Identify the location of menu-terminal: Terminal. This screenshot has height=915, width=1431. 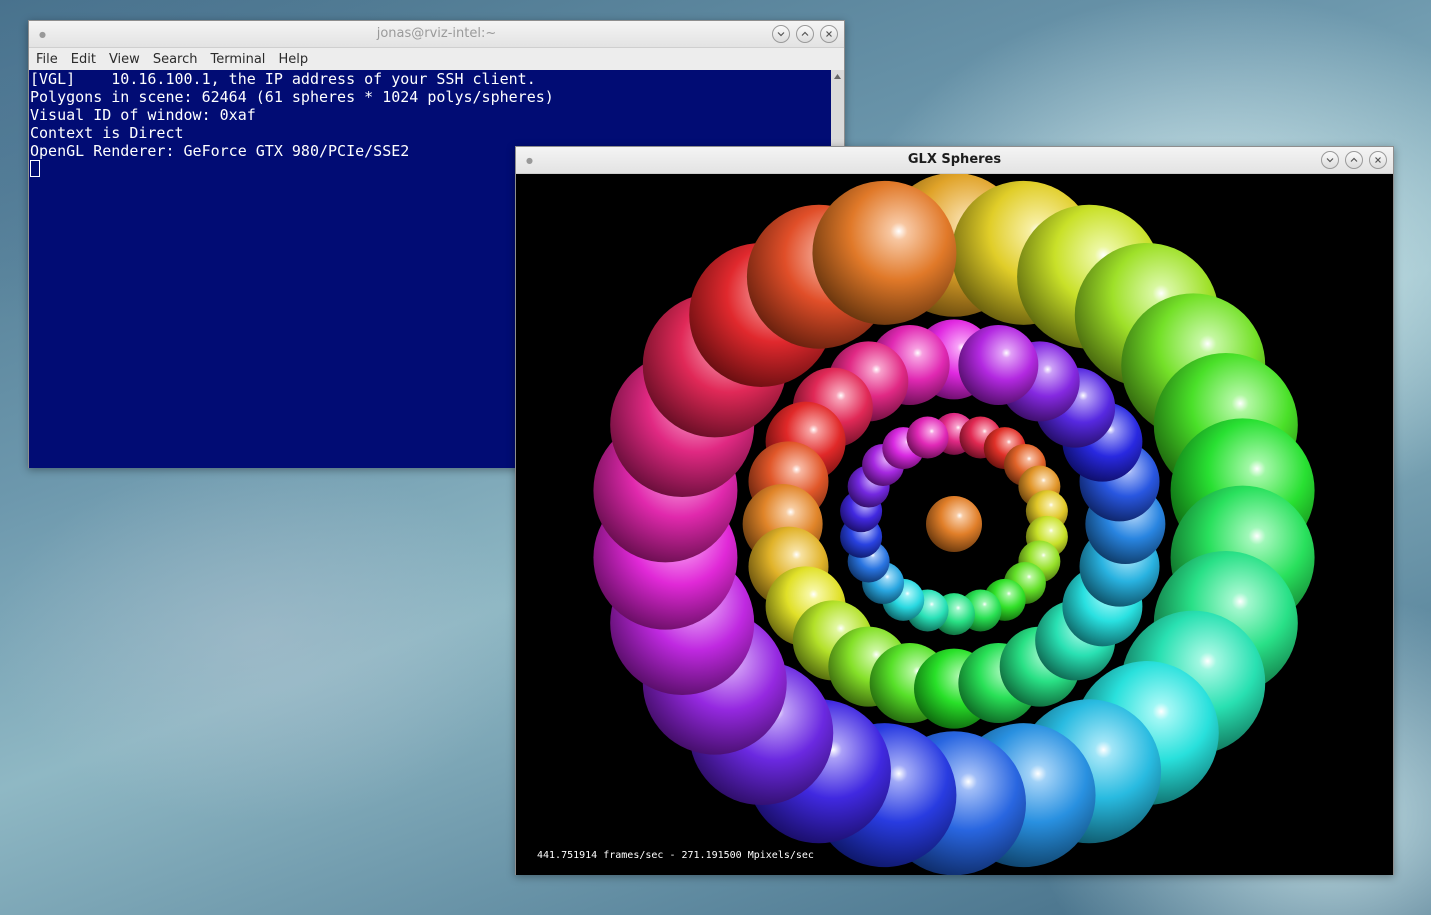
(237, 59).